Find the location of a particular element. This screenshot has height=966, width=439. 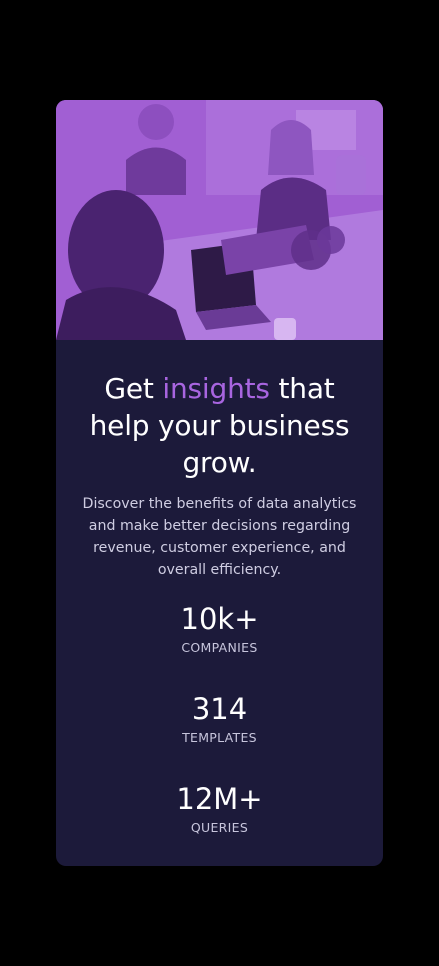

stat-label: QUERIES is located at coordinates (219, 827).